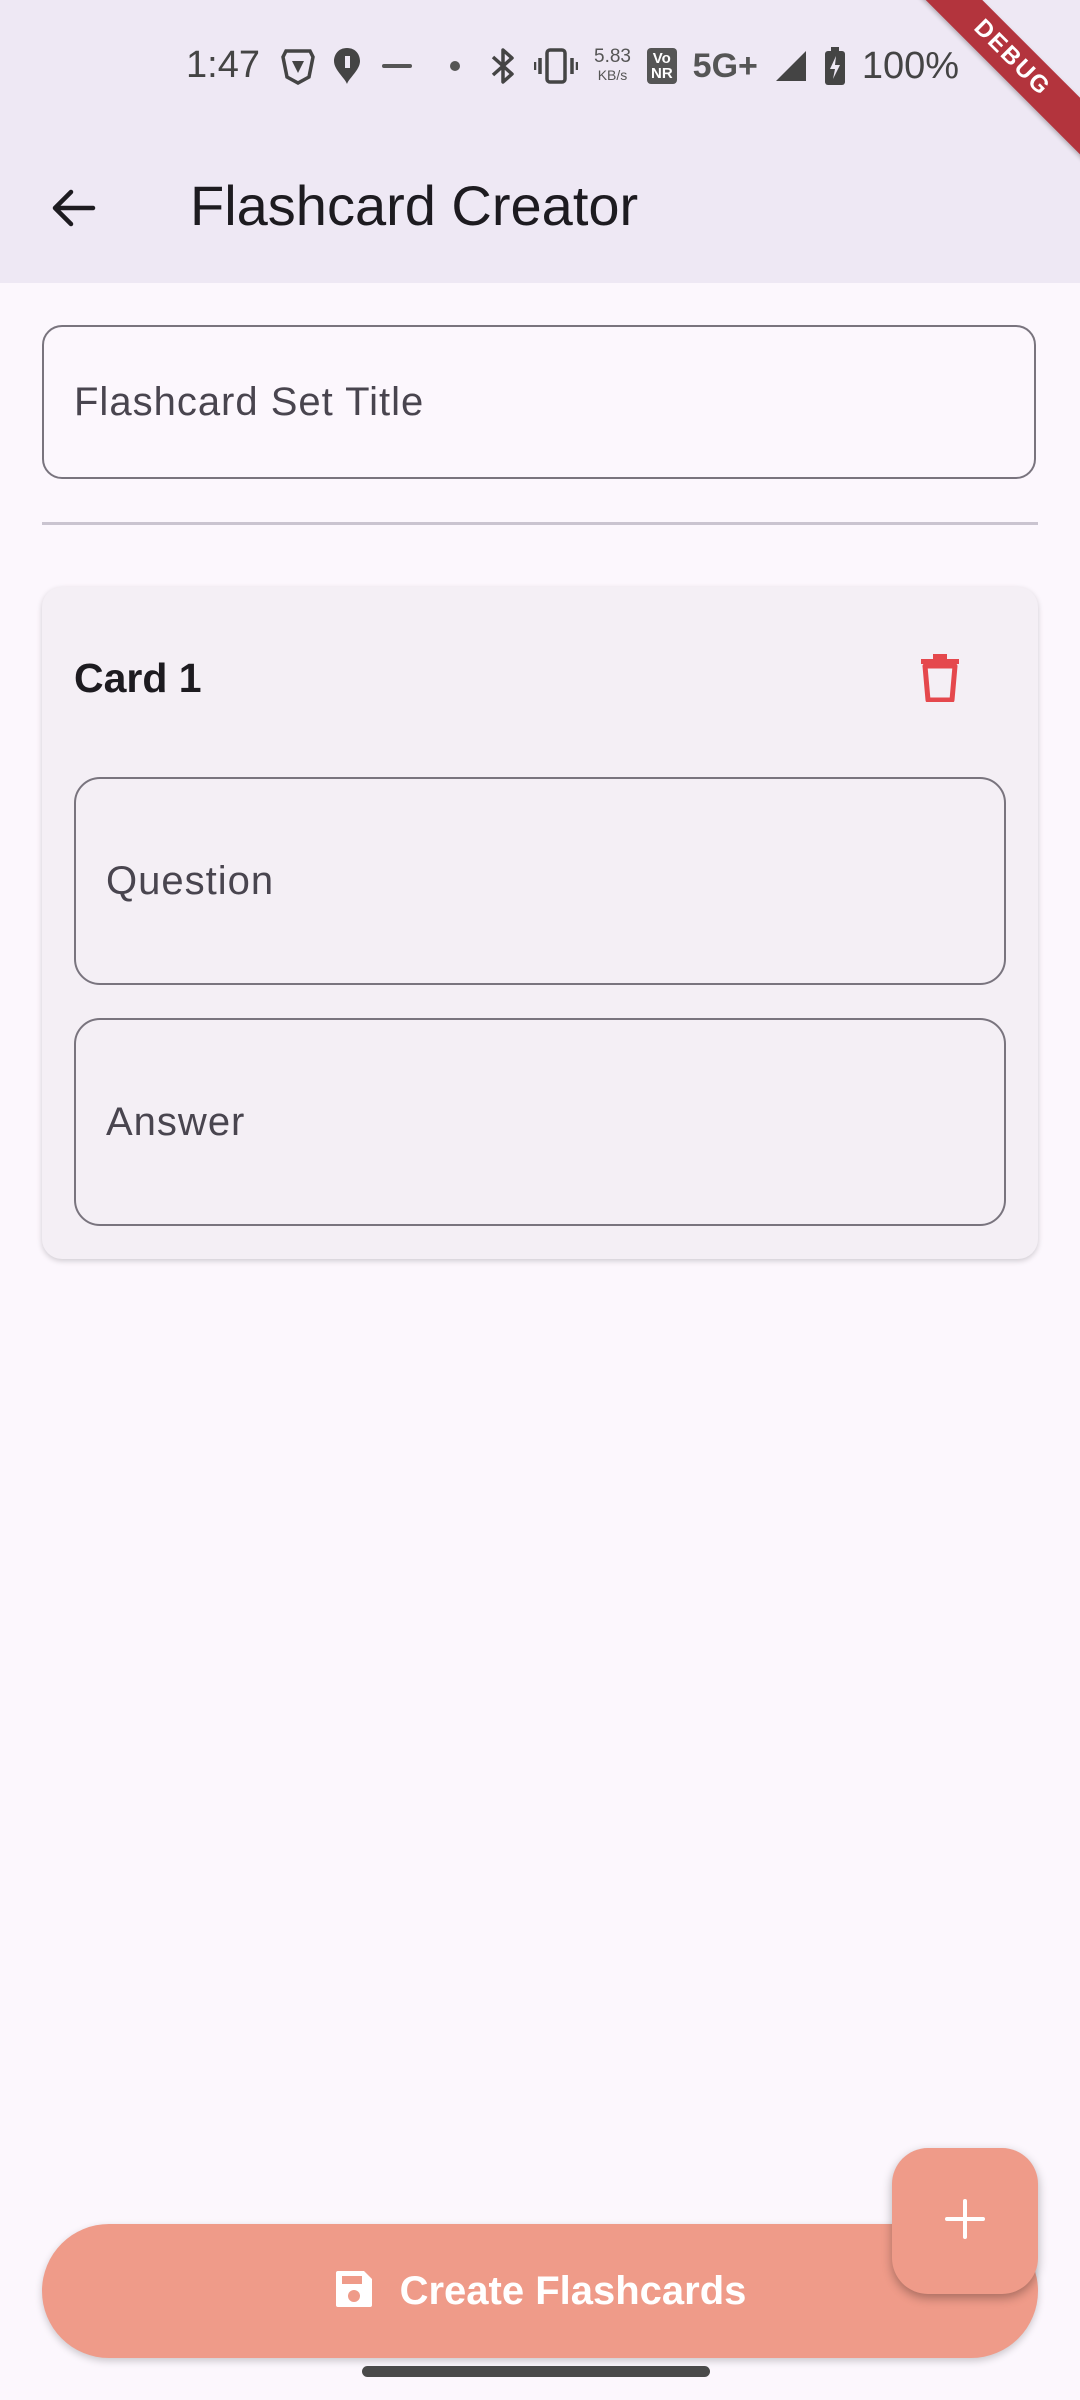  I want to click on status-icons: 5.83 KB/s Vo NR 5G+ 100%, so click(619, 66).